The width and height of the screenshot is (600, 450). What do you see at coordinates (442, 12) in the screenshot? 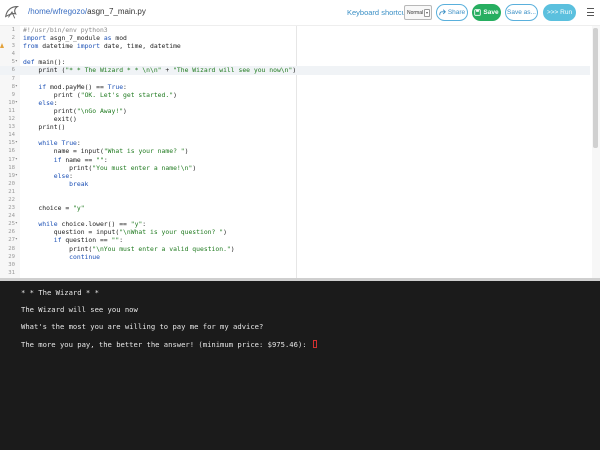
I see `share-icon` at bounding box center [442, 12].